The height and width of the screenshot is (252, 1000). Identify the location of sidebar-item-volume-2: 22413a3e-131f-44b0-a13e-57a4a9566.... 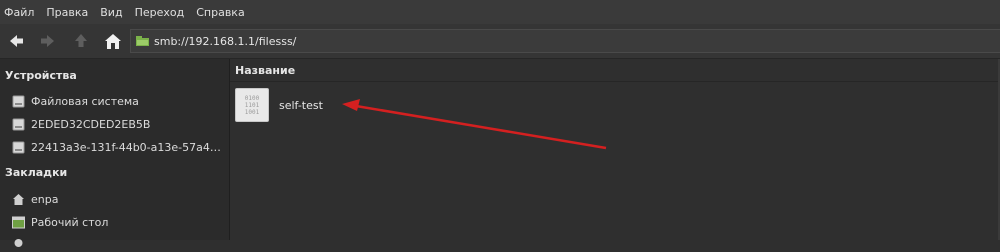
(119, 147).